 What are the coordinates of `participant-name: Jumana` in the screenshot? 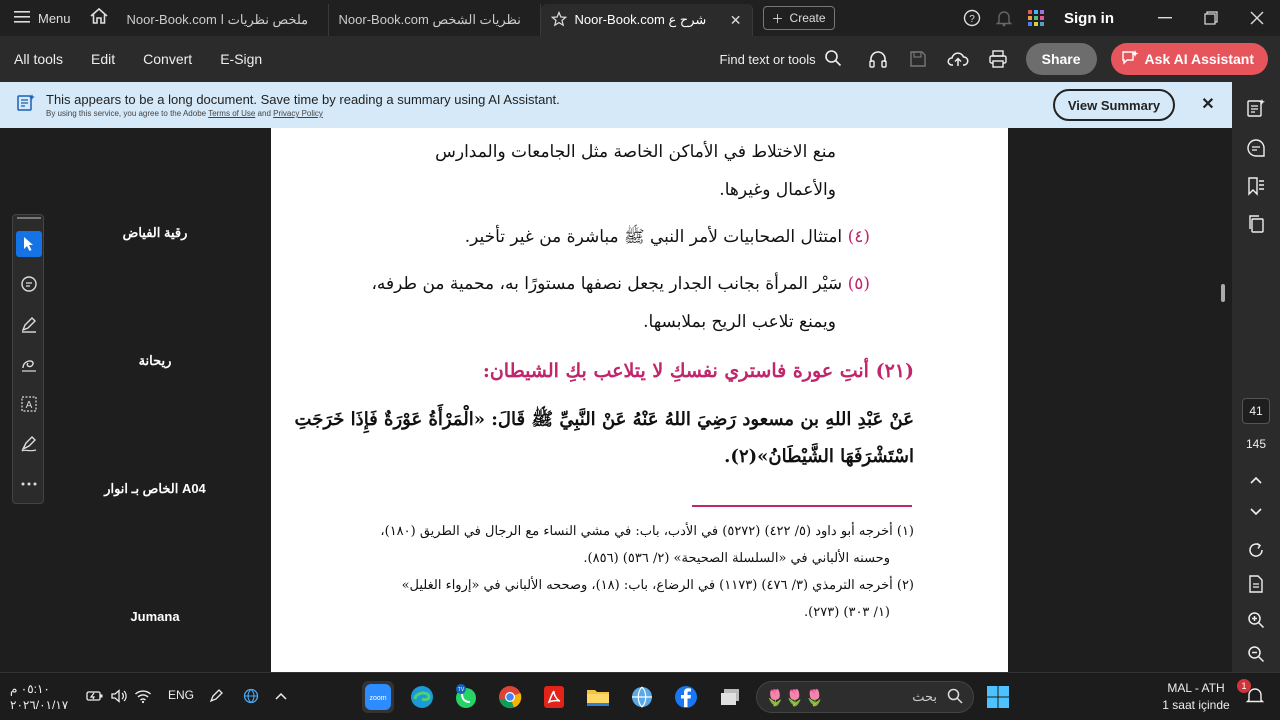 It's located at (155, 616).